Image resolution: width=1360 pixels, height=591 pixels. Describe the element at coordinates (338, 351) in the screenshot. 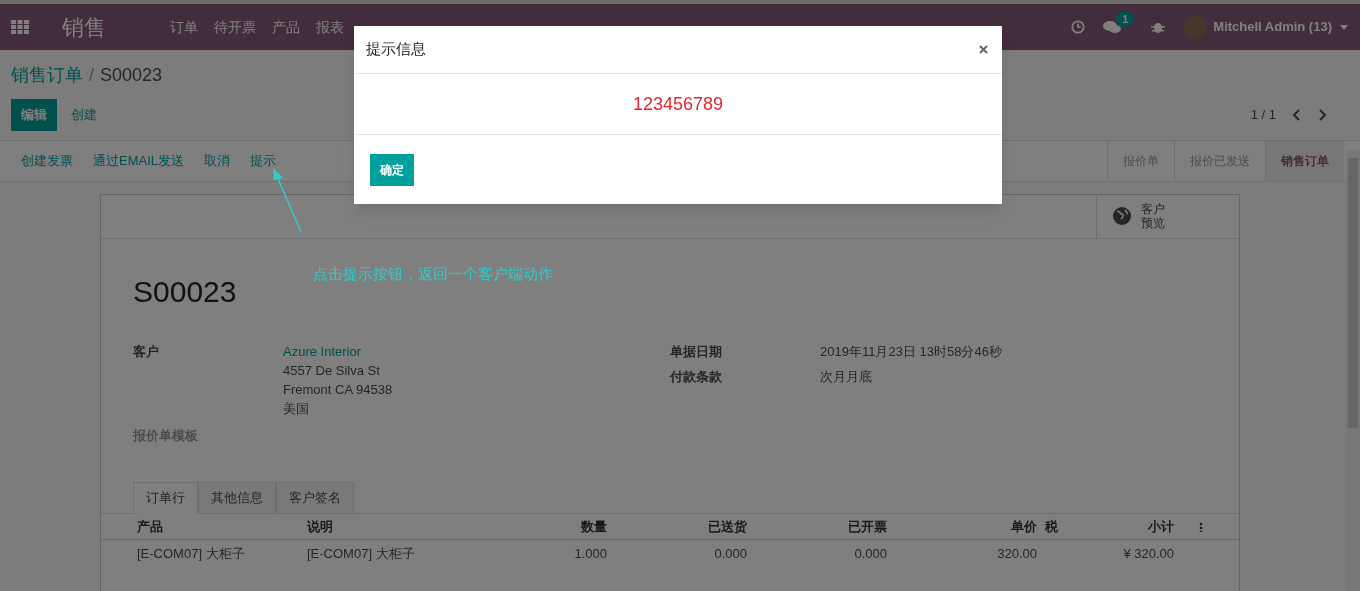

I see `customer-link: Azure Interior` at that location.